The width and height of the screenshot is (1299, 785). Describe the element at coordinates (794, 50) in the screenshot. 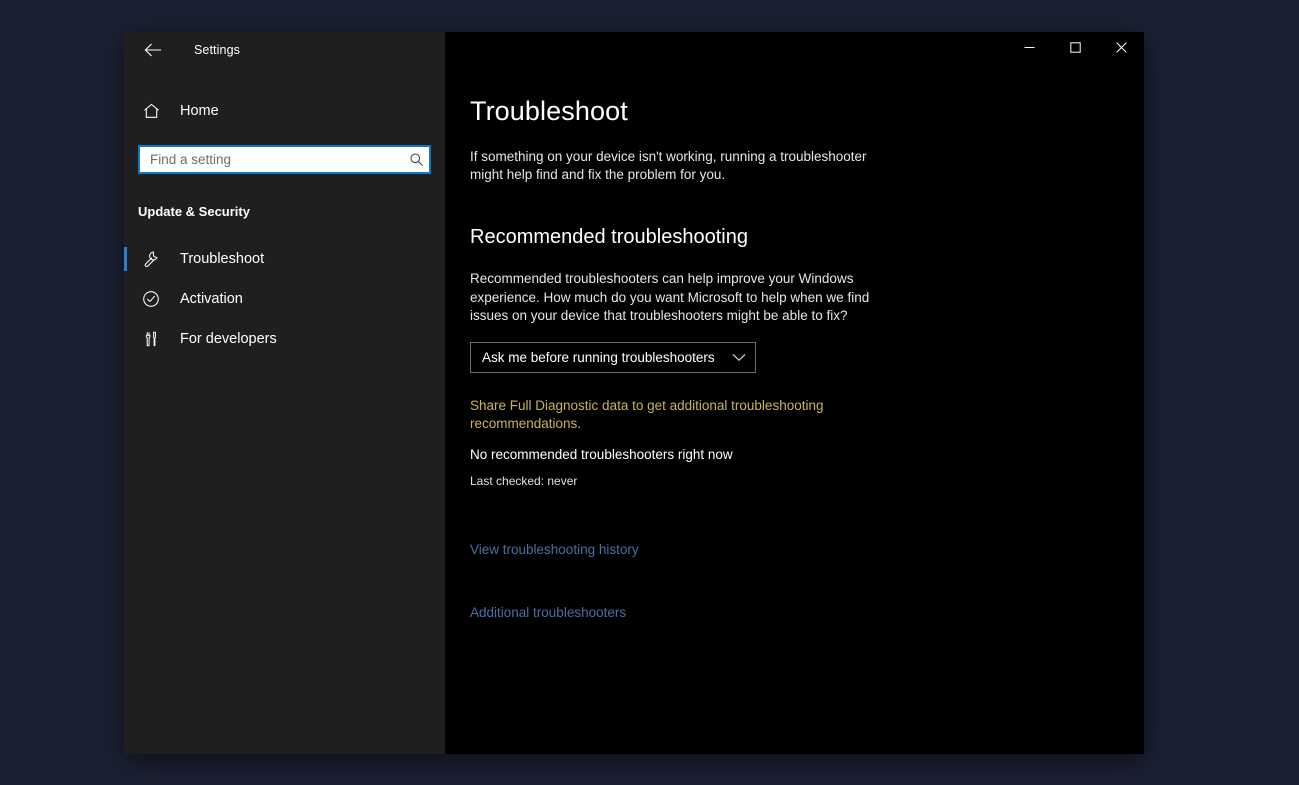

I see `window-controls` at that location.